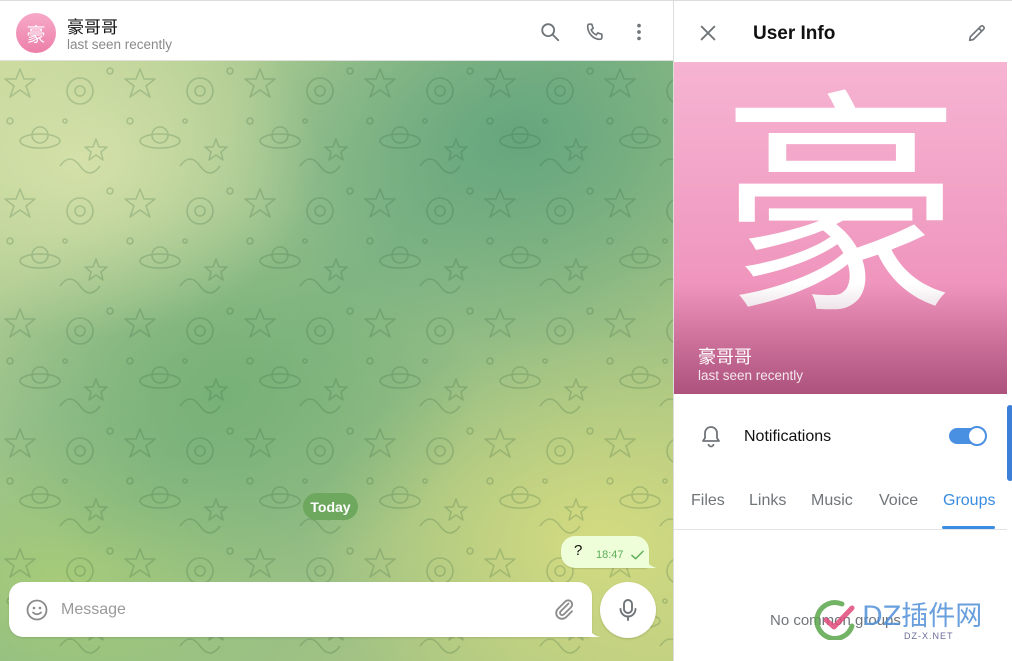 The height and width of the screenshot is (661, 1012). What do you see at coordinates (92, 28) in the screenshot?
I see `chat-title: 豪哥哥` at bounding box center [92, 28].